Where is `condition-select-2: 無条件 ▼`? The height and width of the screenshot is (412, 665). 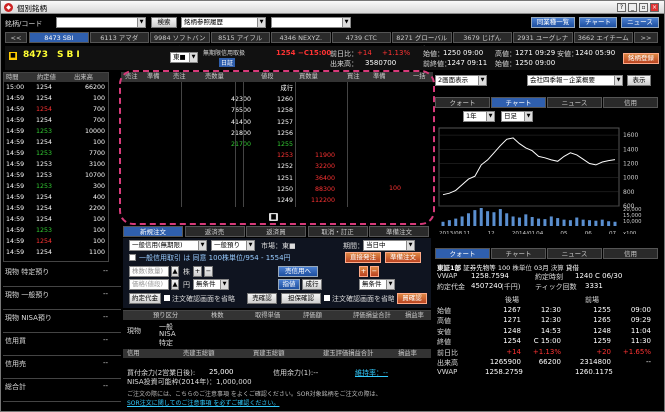
condition-select-2: 無条件 ▼ is located at coordinates (377, 284).